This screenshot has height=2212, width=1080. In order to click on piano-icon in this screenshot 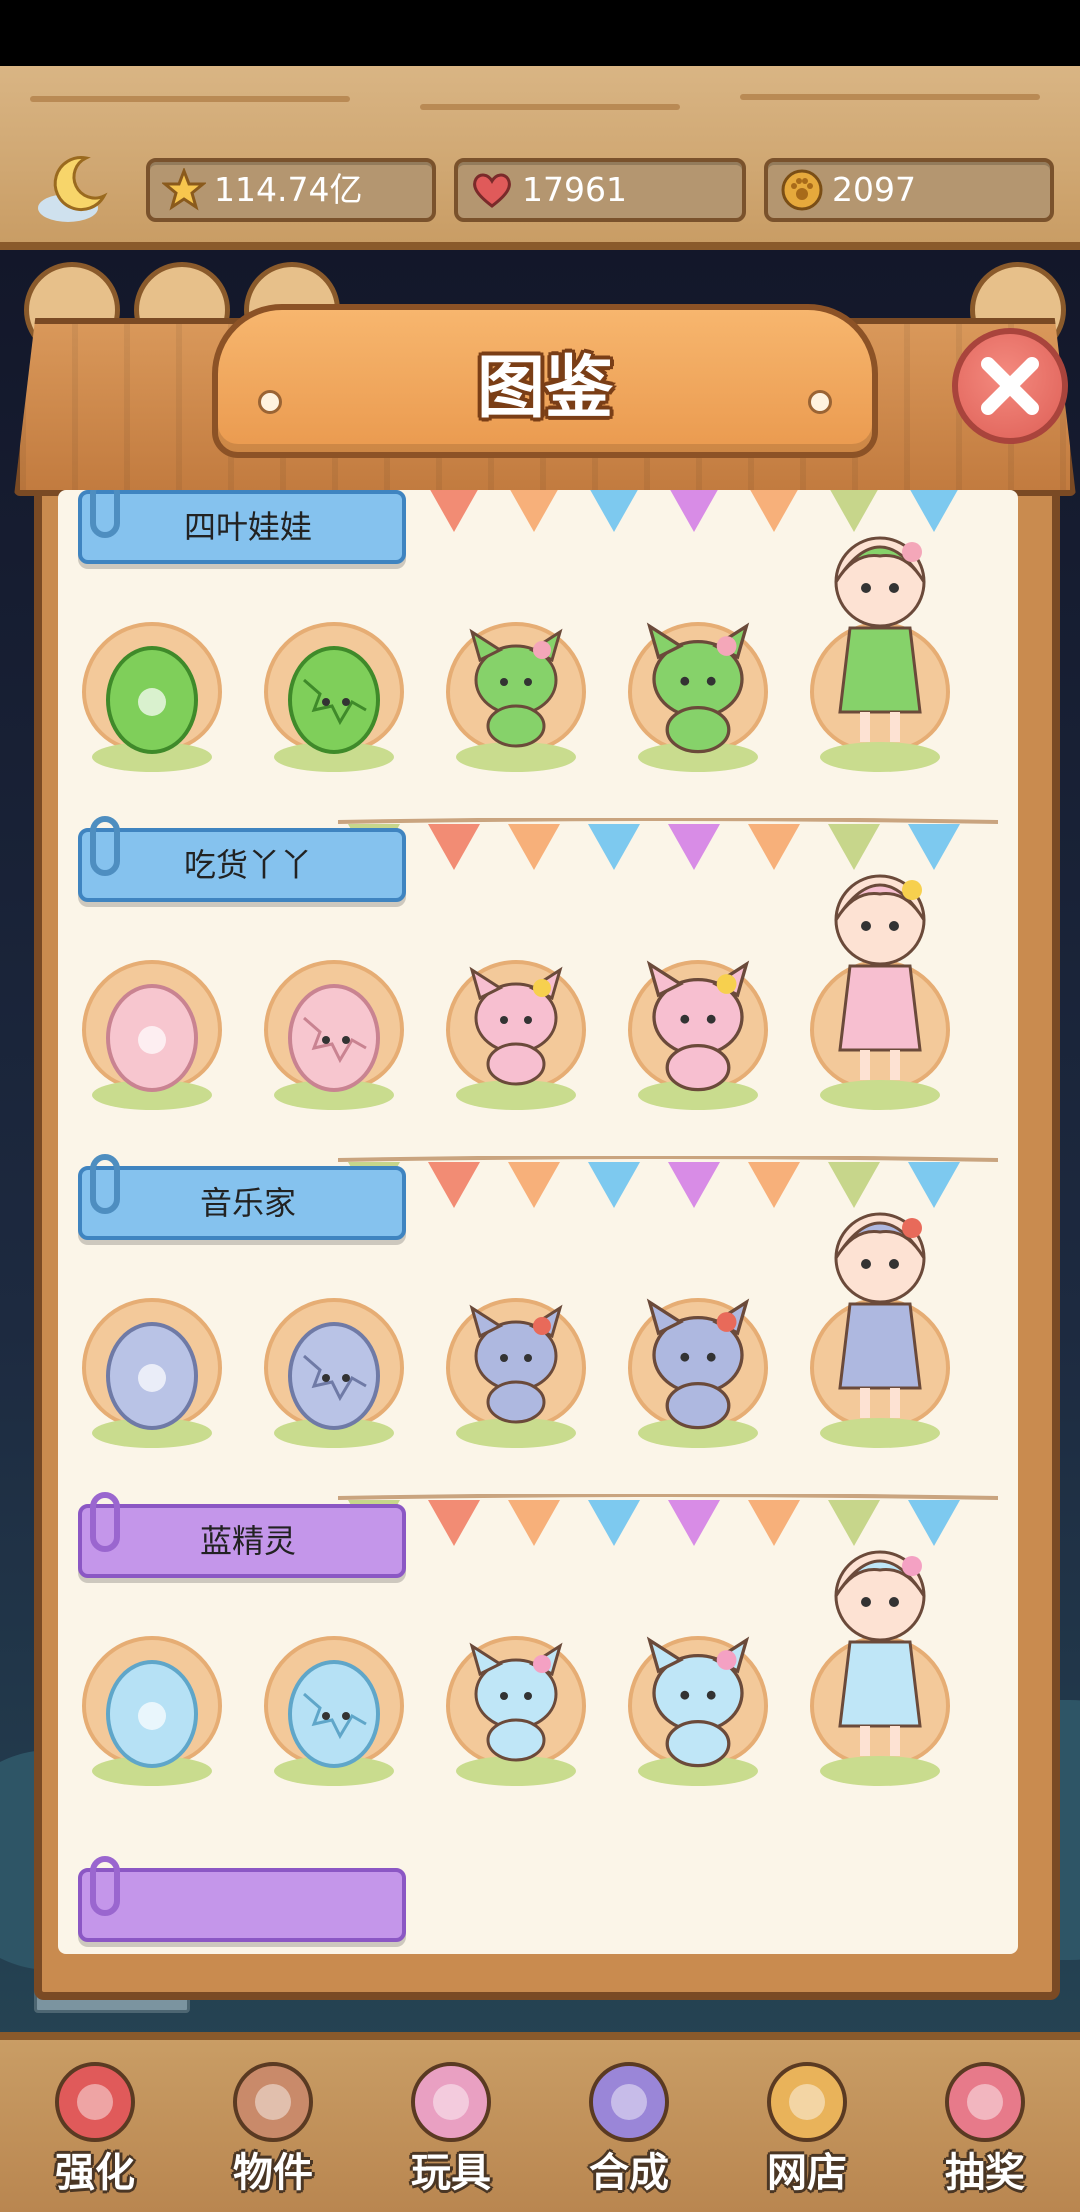, I will do `click(273, 2102)`.